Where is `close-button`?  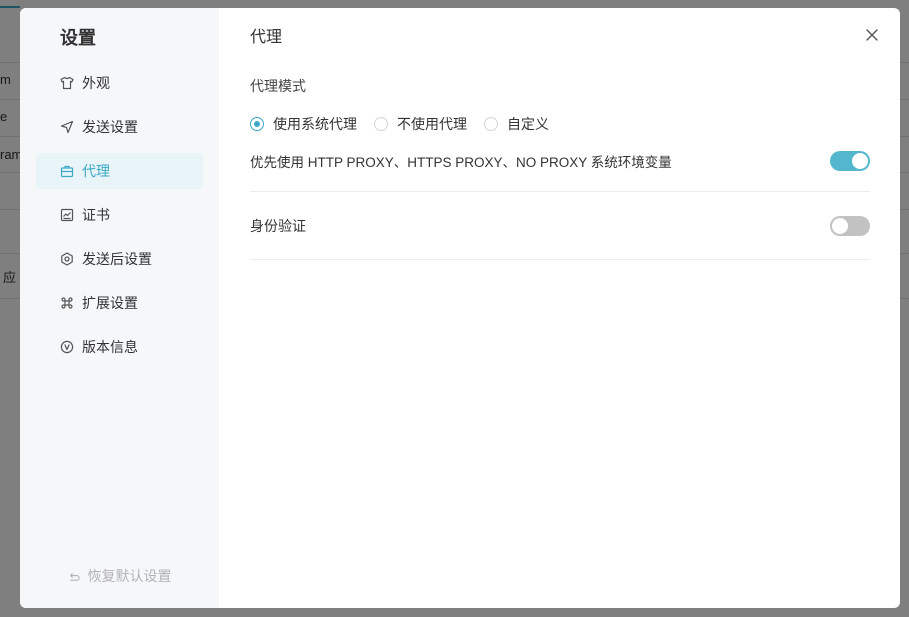 close-button is located at coordinates (872, 35).